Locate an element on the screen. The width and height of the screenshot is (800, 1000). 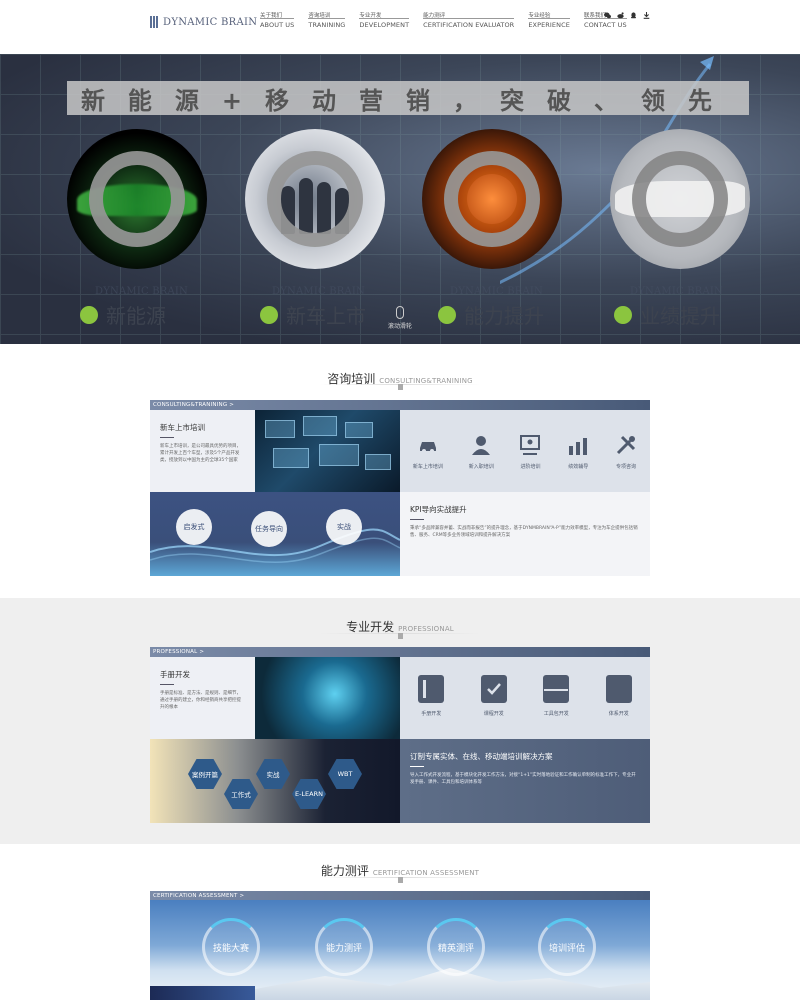
nav-item-certification: 能力测评 CERTIFICATION EVALUATOR is located at coordinates (469, 21).